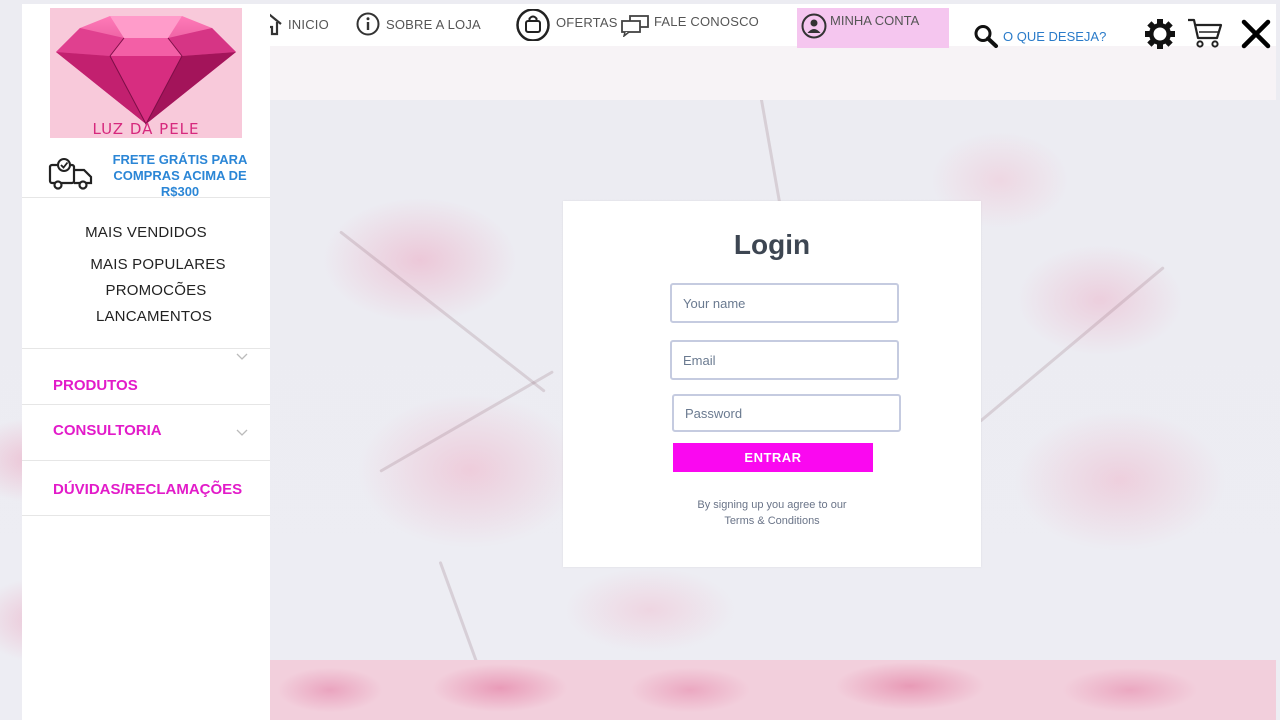 The image size is (1280, 720). Describe the element at coordinates (368, 24) in the screenshot. I see `info-icon` at that location.